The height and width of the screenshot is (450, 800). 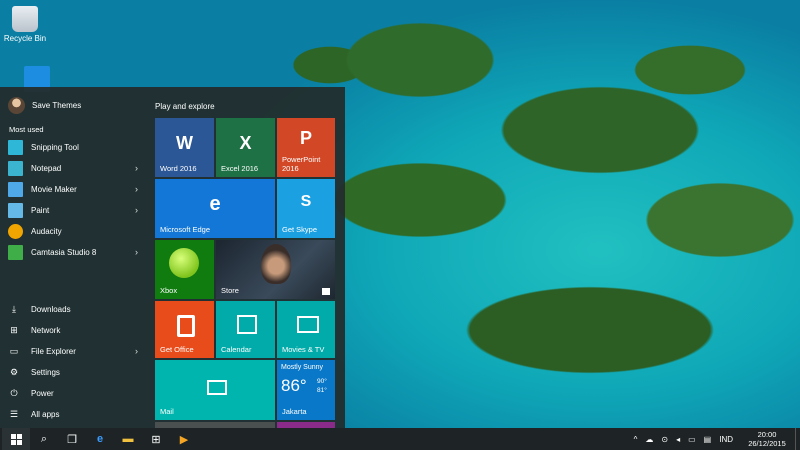 What do you see at coordinates (767, 434) in the screenshot?
I see `clock-time: 20:00` at bounding box center [767, 434].